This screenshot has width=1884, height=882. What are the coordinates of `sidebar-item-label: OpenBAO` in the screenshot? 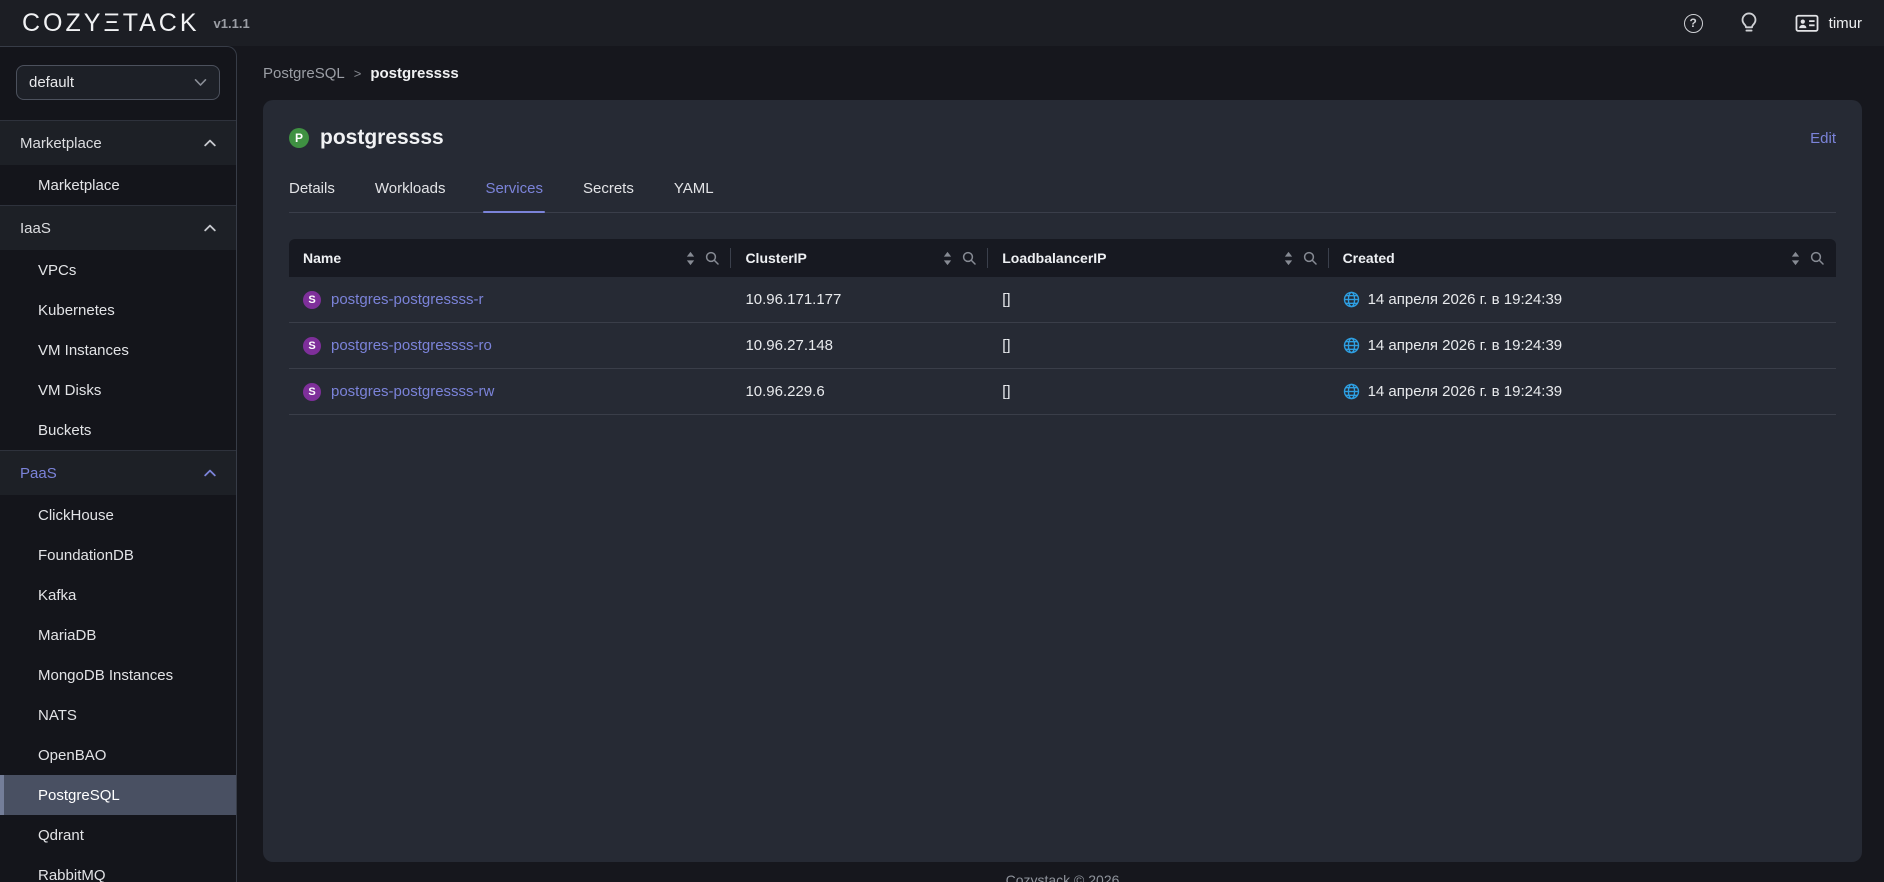 It's located at (72, 755).